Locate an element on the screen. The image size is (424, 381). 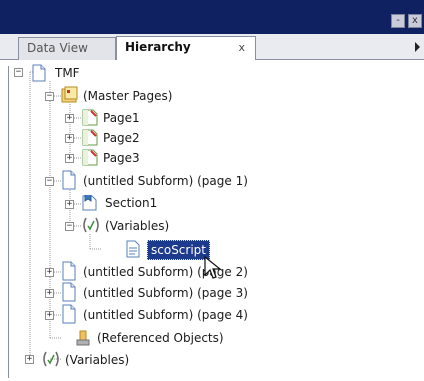
tree-item-subform: (untitled Subform) (page 1) is located at coordinates (165, 181).